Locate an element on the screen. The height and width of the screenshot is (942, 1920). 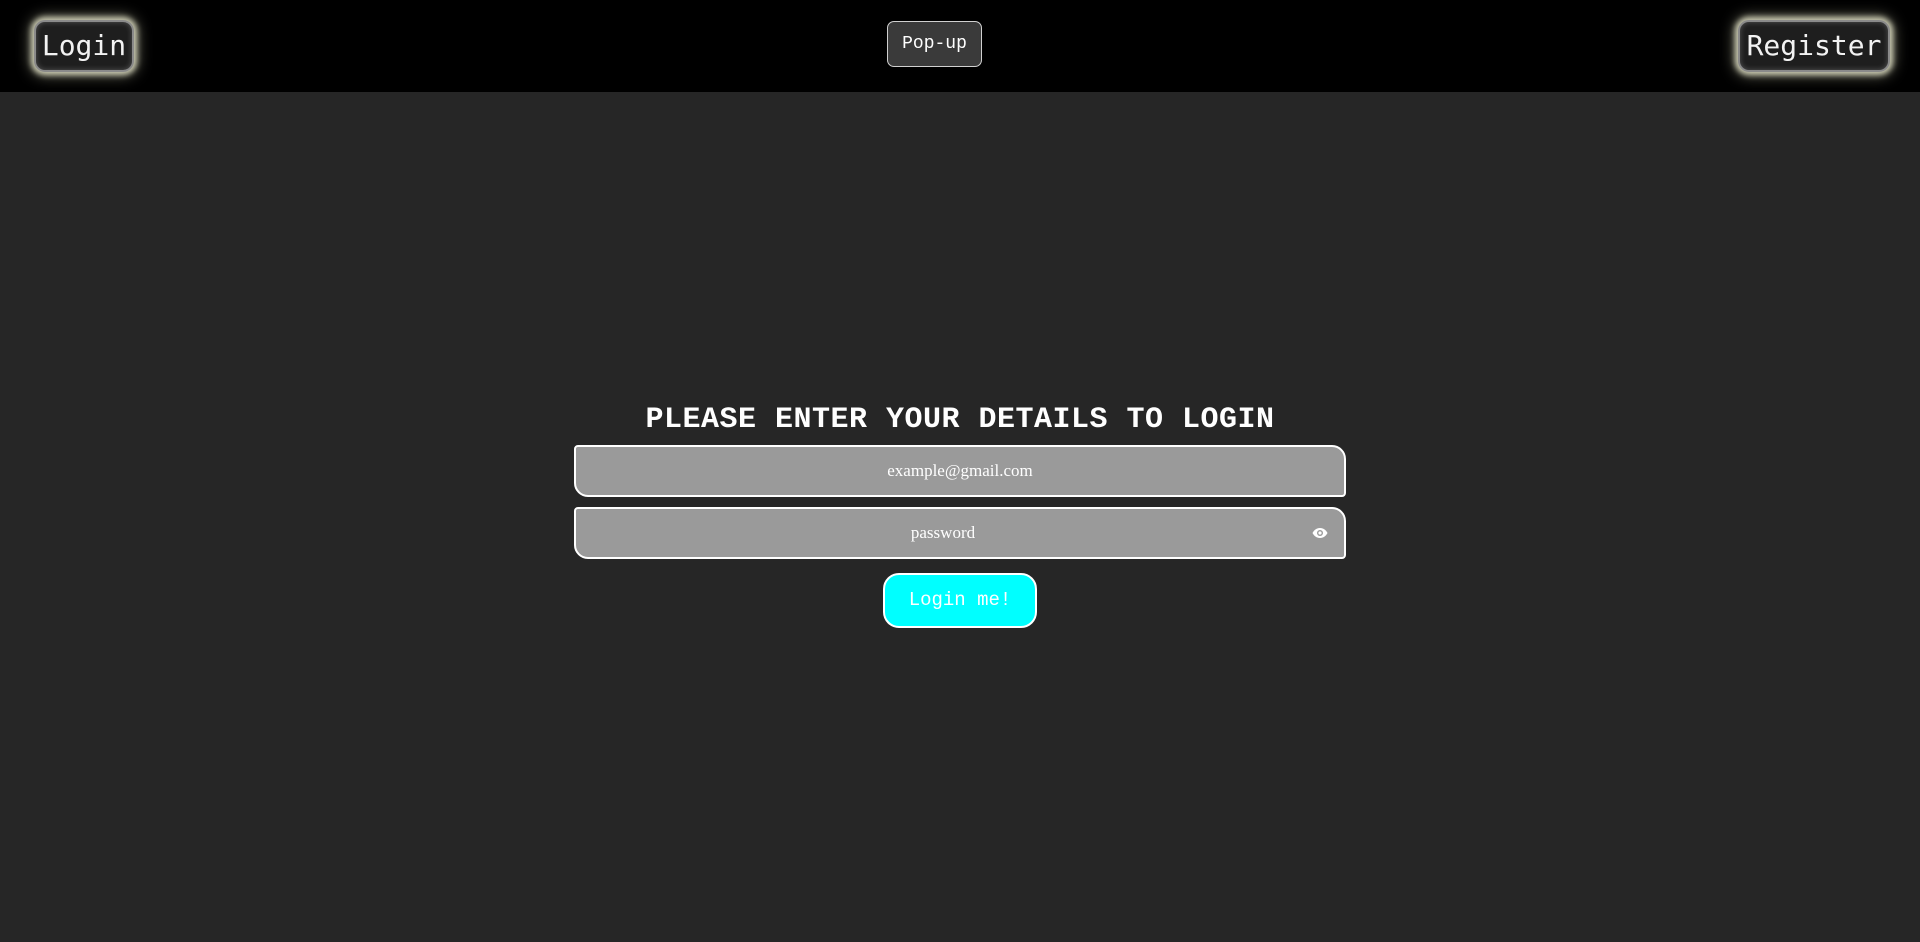
top-navbar: Login Pop-up Register is located at coordinates (960, 46).